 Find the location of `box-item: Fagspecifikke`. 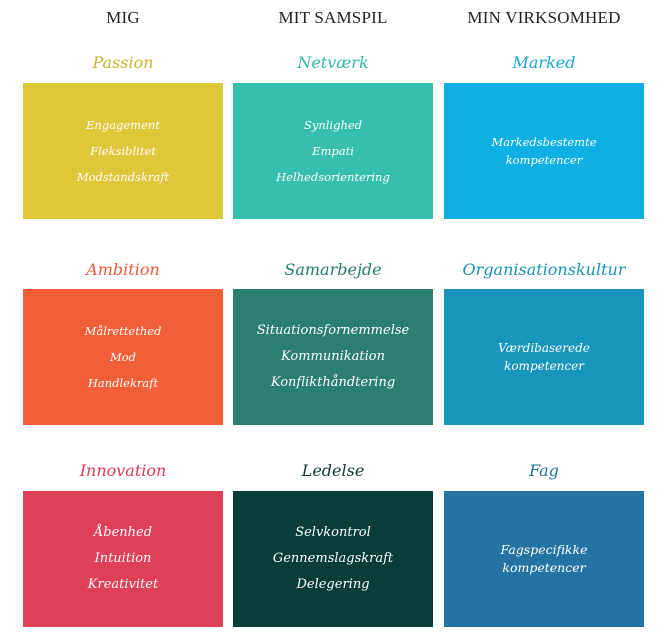

box-item: Fagspecifikke is located at coordinates (544, 549).